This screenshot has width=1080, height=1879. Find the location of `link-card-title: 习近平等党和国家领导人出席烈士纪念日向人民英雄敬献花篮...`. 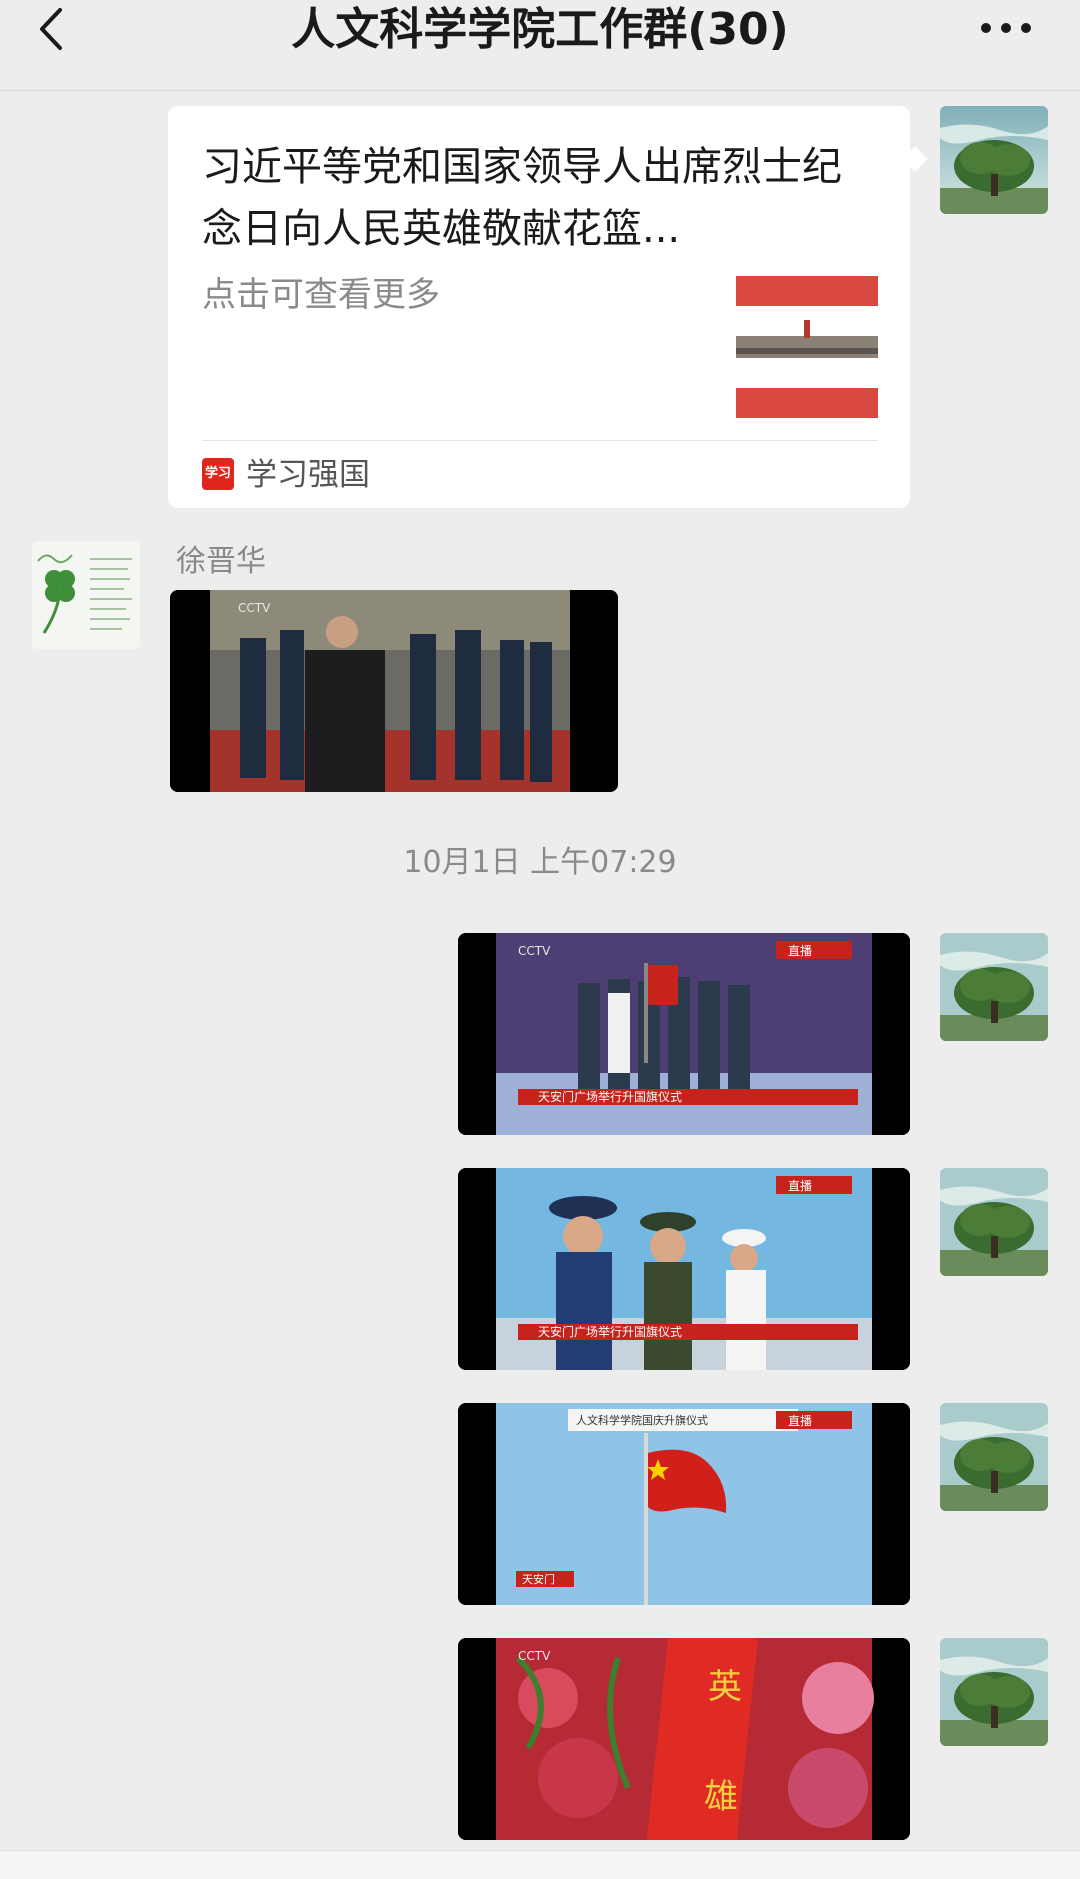

link-card-title: 习近平等党和国家领导人出席烈士纪念日向人民英雄敬献花篮... is located at coordinates (522, 198).